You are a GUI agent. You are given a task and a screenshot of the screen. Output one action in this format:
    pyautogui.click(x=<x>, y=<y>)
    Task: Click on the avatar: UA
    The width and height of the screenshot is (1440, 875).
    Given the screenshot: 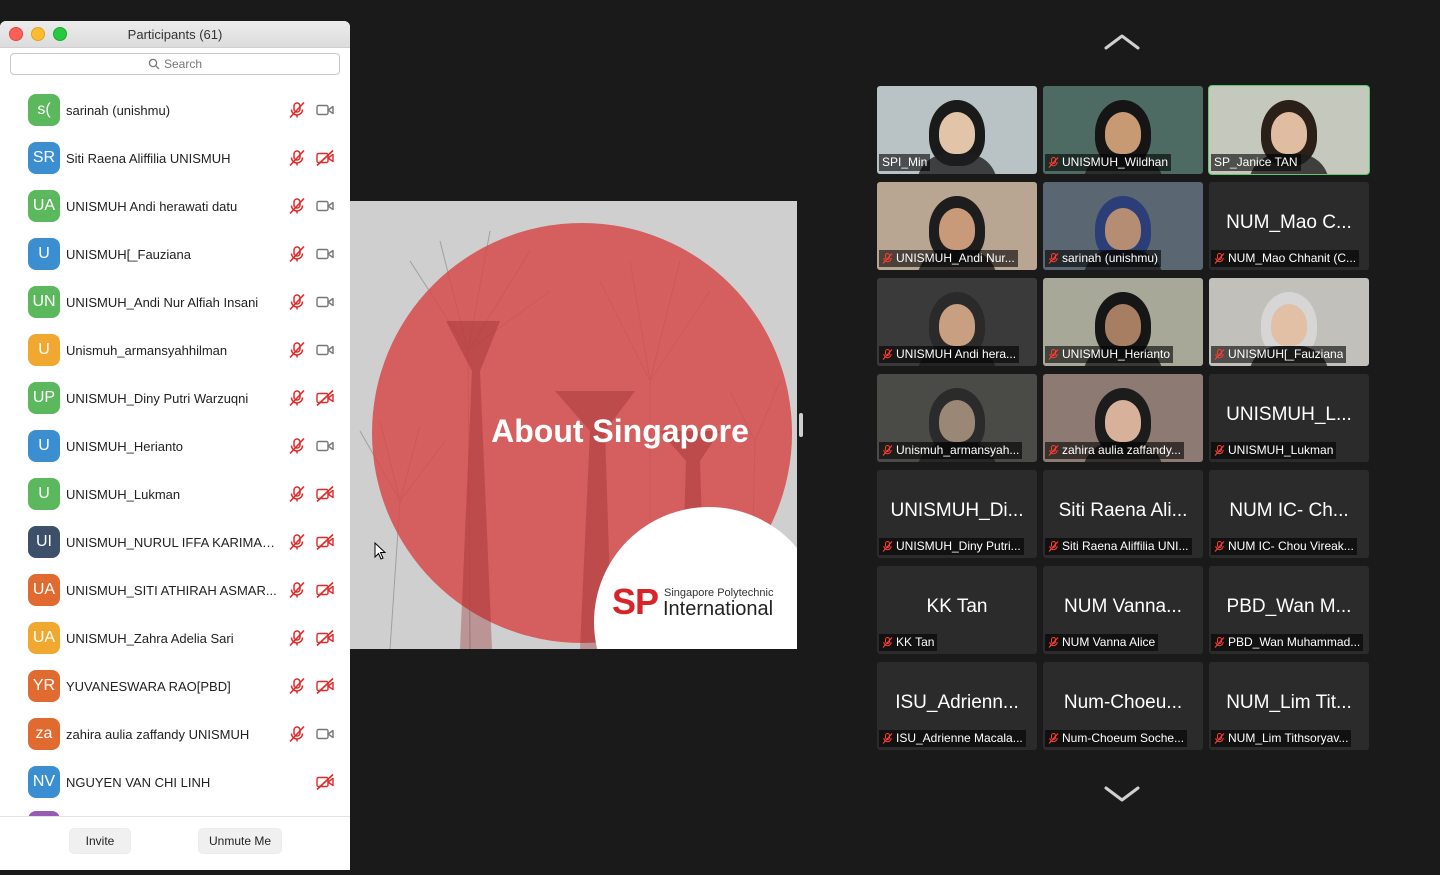 What is the action you would take?
    pyautogui.click(x=44, y=590)
    